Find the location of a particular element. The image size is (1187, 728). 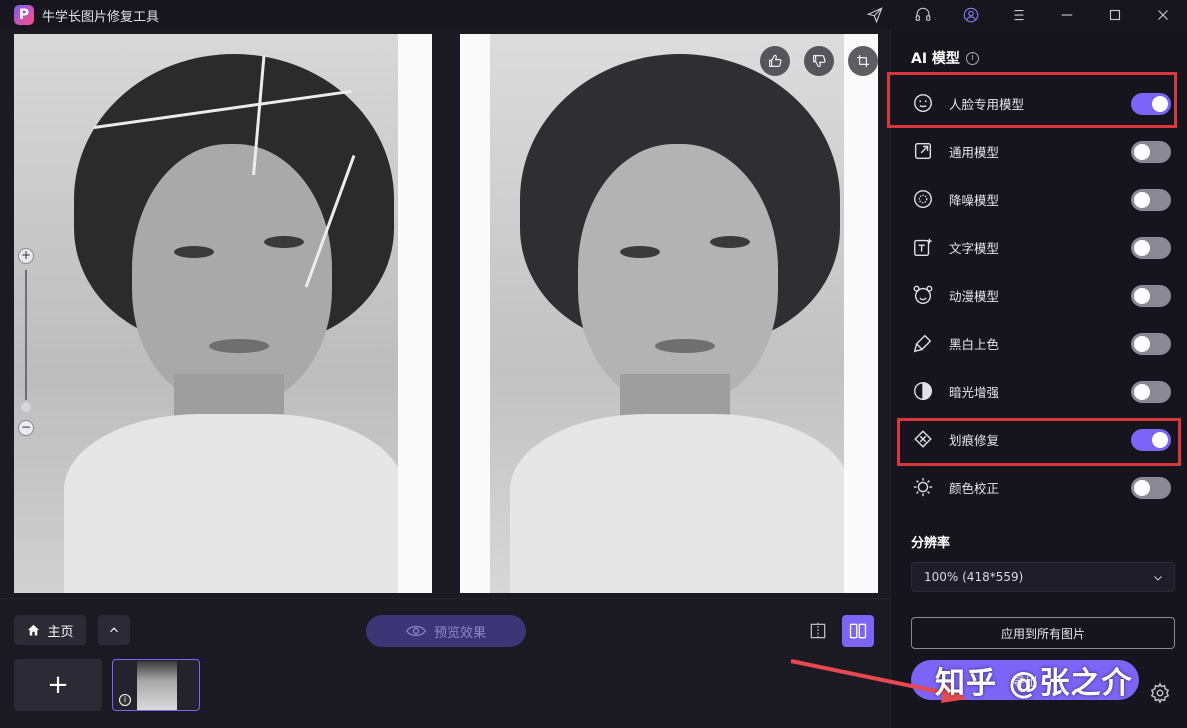

thumbs-down-icon is located at coordinates (819, 61).